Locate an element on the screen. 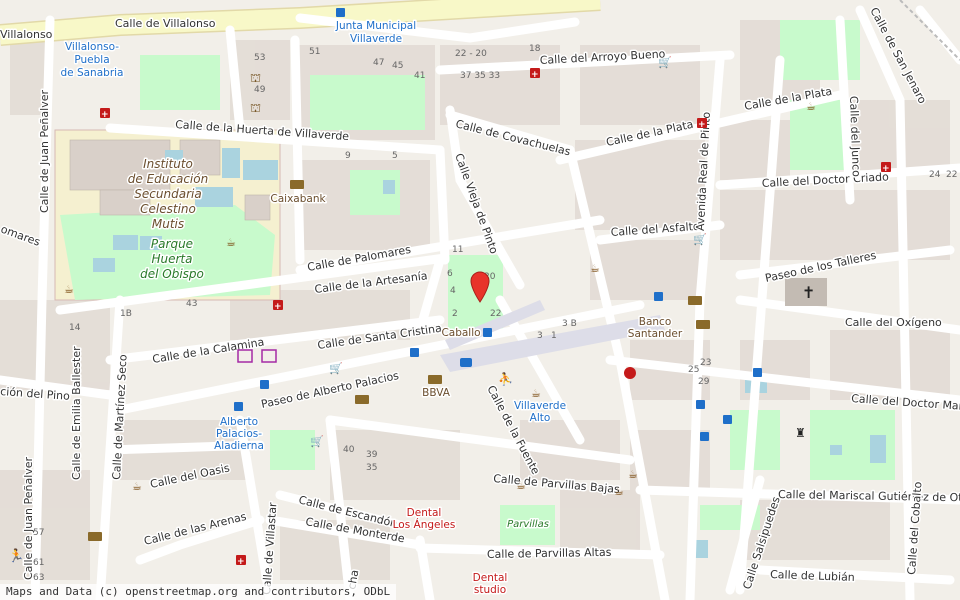 The width and height of the screenshot is (960, 600). house-number: 23 is located at coordinates (705, 363).